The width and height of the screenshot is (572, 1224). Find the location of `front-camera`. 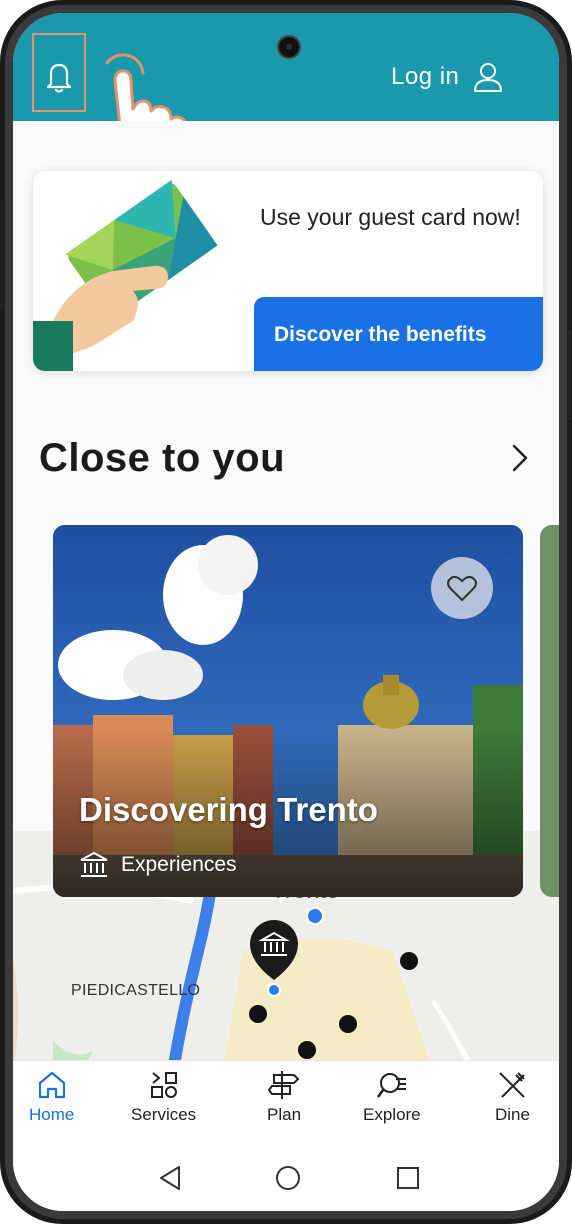

front-camera is located at coordinates (289, 47).